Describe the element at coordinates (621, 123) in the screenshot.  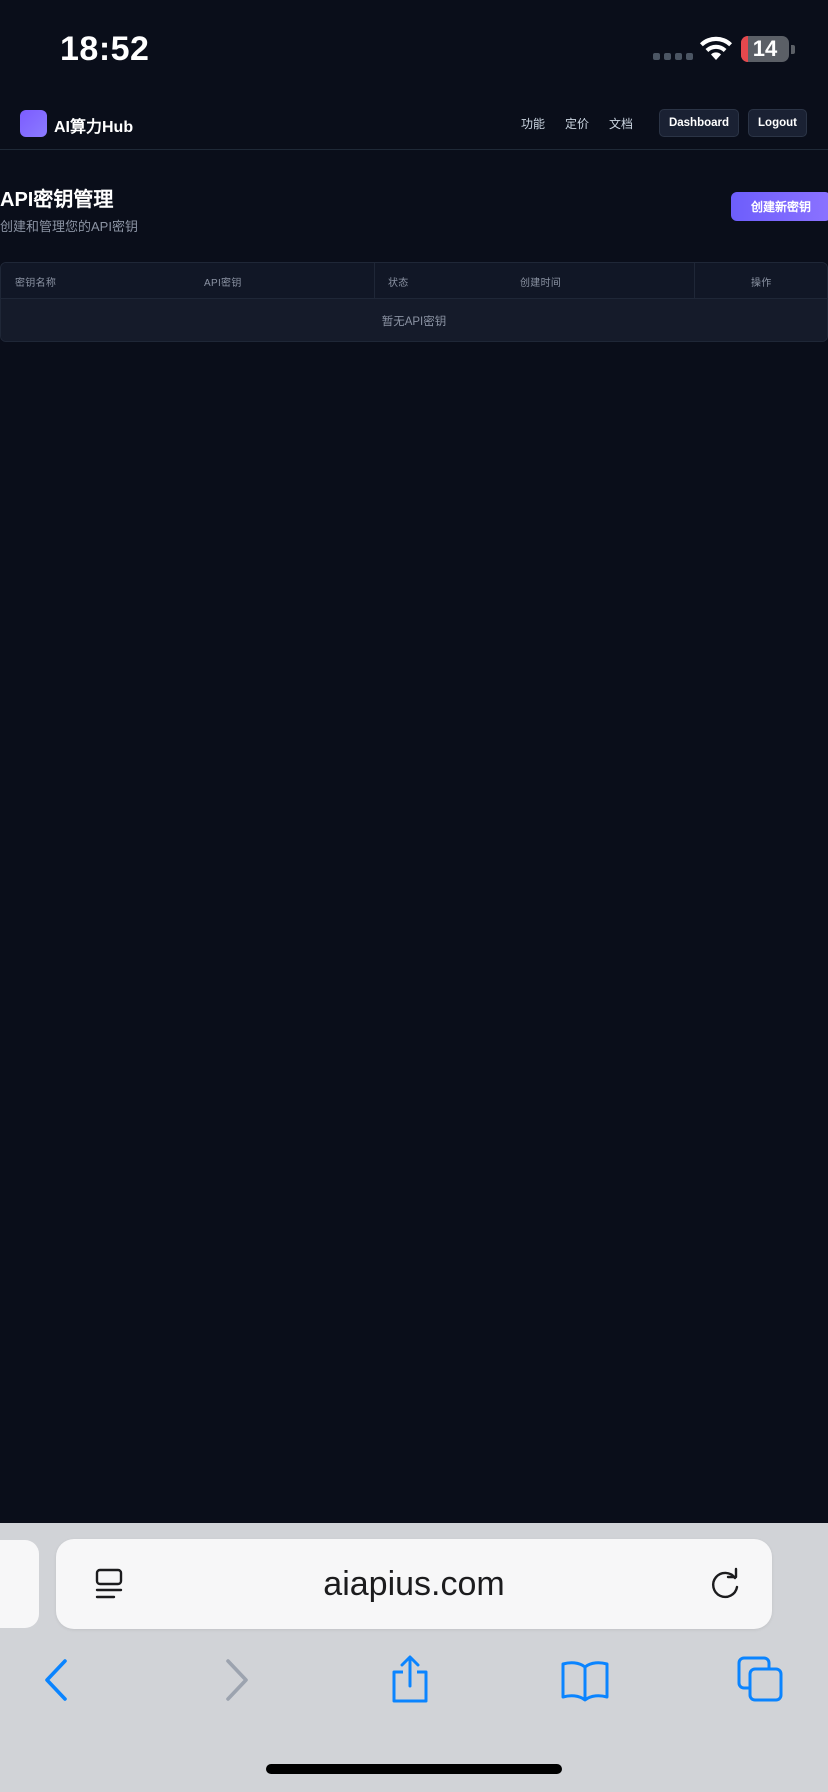
I see `nav-link-docs: 文档` at that location.